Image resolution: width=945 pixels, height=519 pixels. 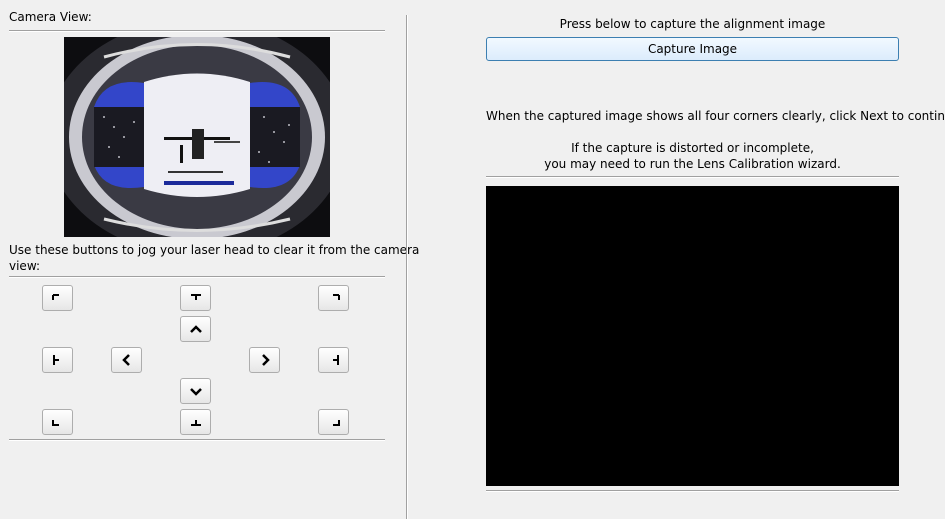 I want to click on edge-left-icon, so click(x=55, y=360).